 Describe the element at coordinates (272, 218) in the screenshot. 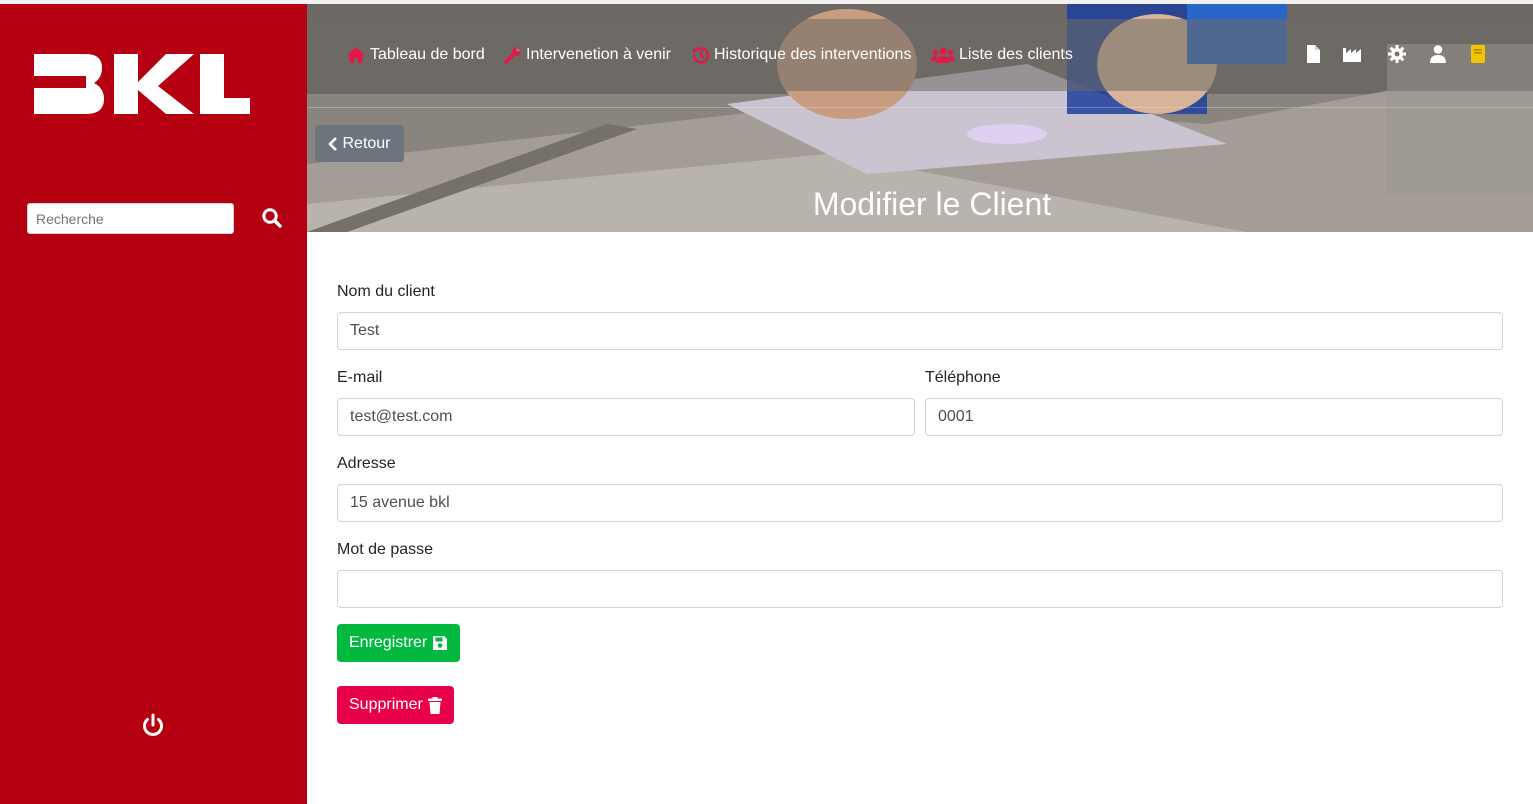

I see `search-icon` at that location.